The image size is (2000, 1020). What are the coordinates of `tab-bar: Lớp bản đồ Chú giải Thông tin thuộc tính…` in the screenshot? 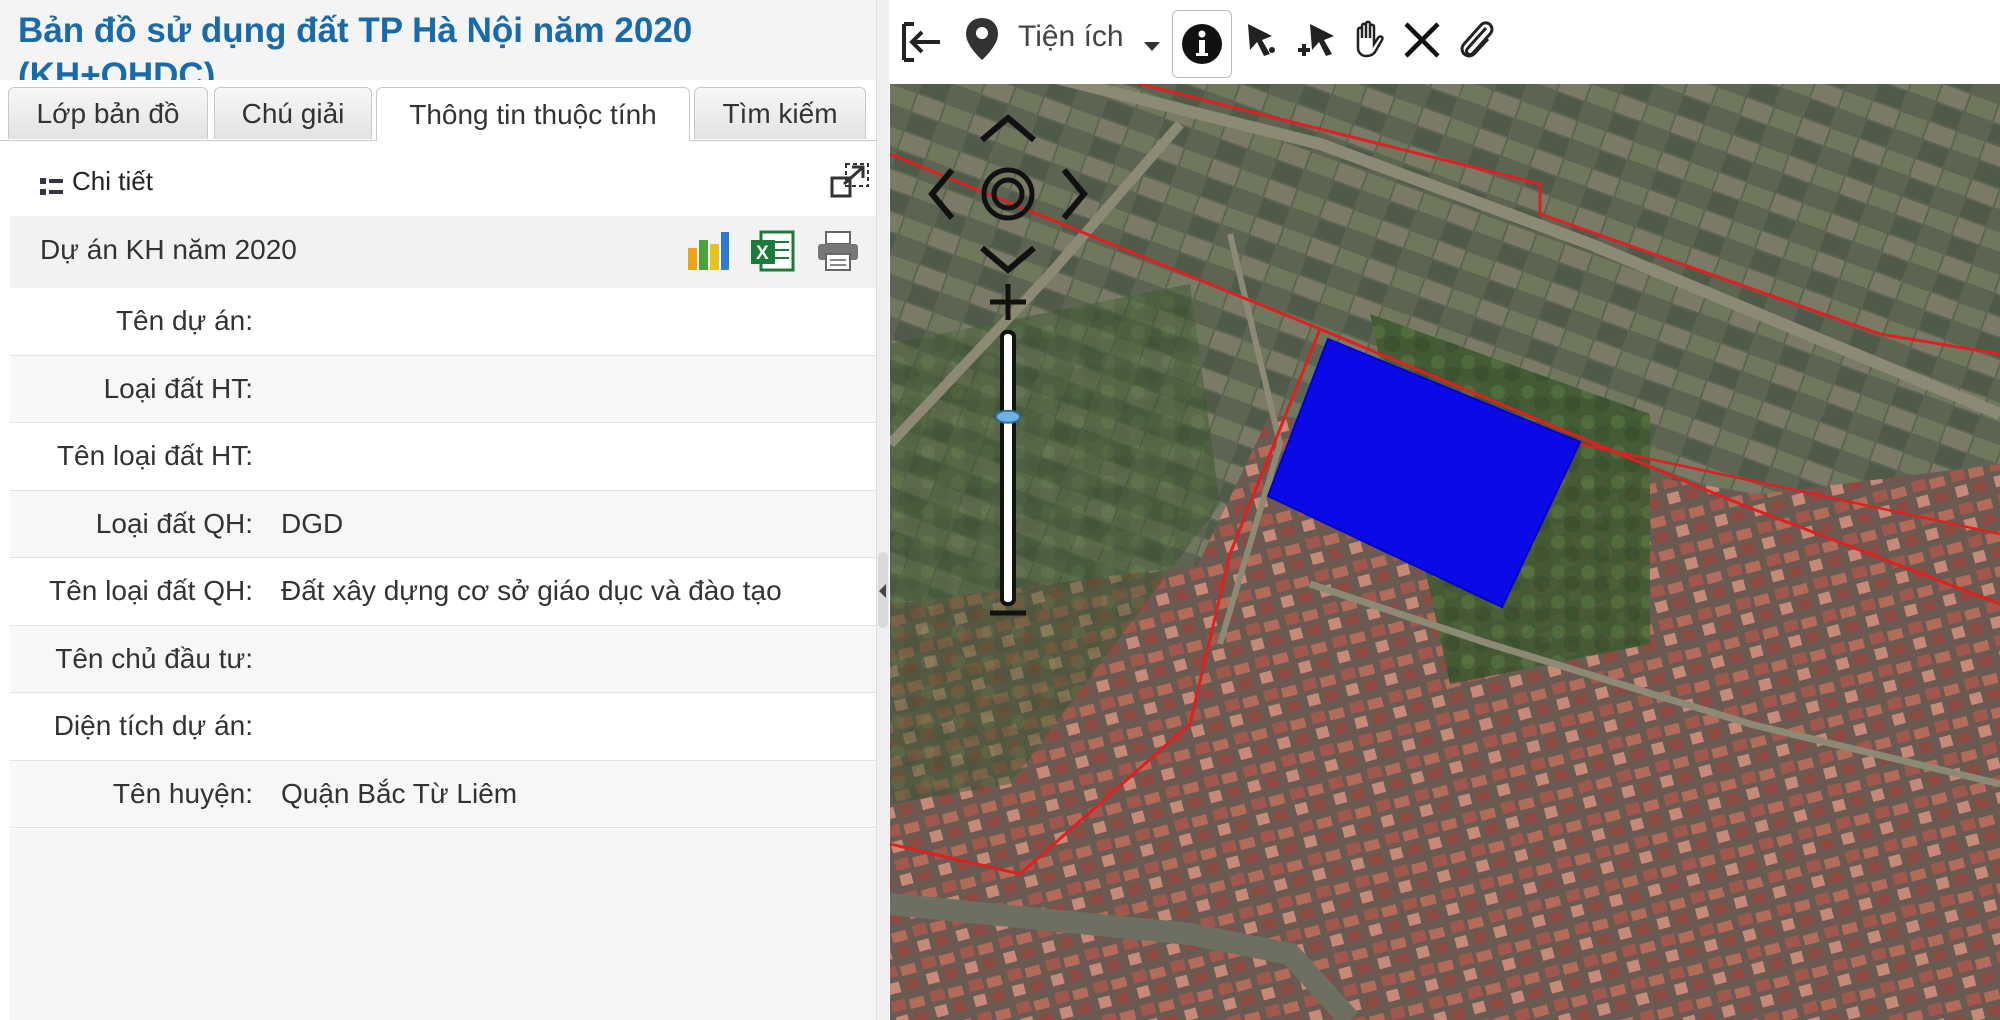 It's located at (444, 112).